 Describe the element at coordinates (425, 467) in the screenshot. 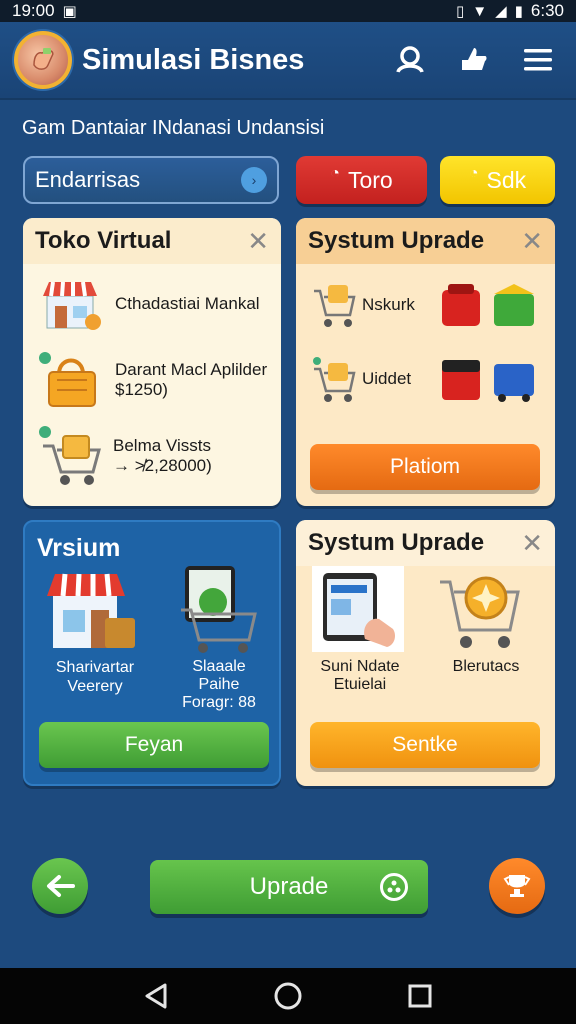

I see `platiom-button: Platiom` at that location.